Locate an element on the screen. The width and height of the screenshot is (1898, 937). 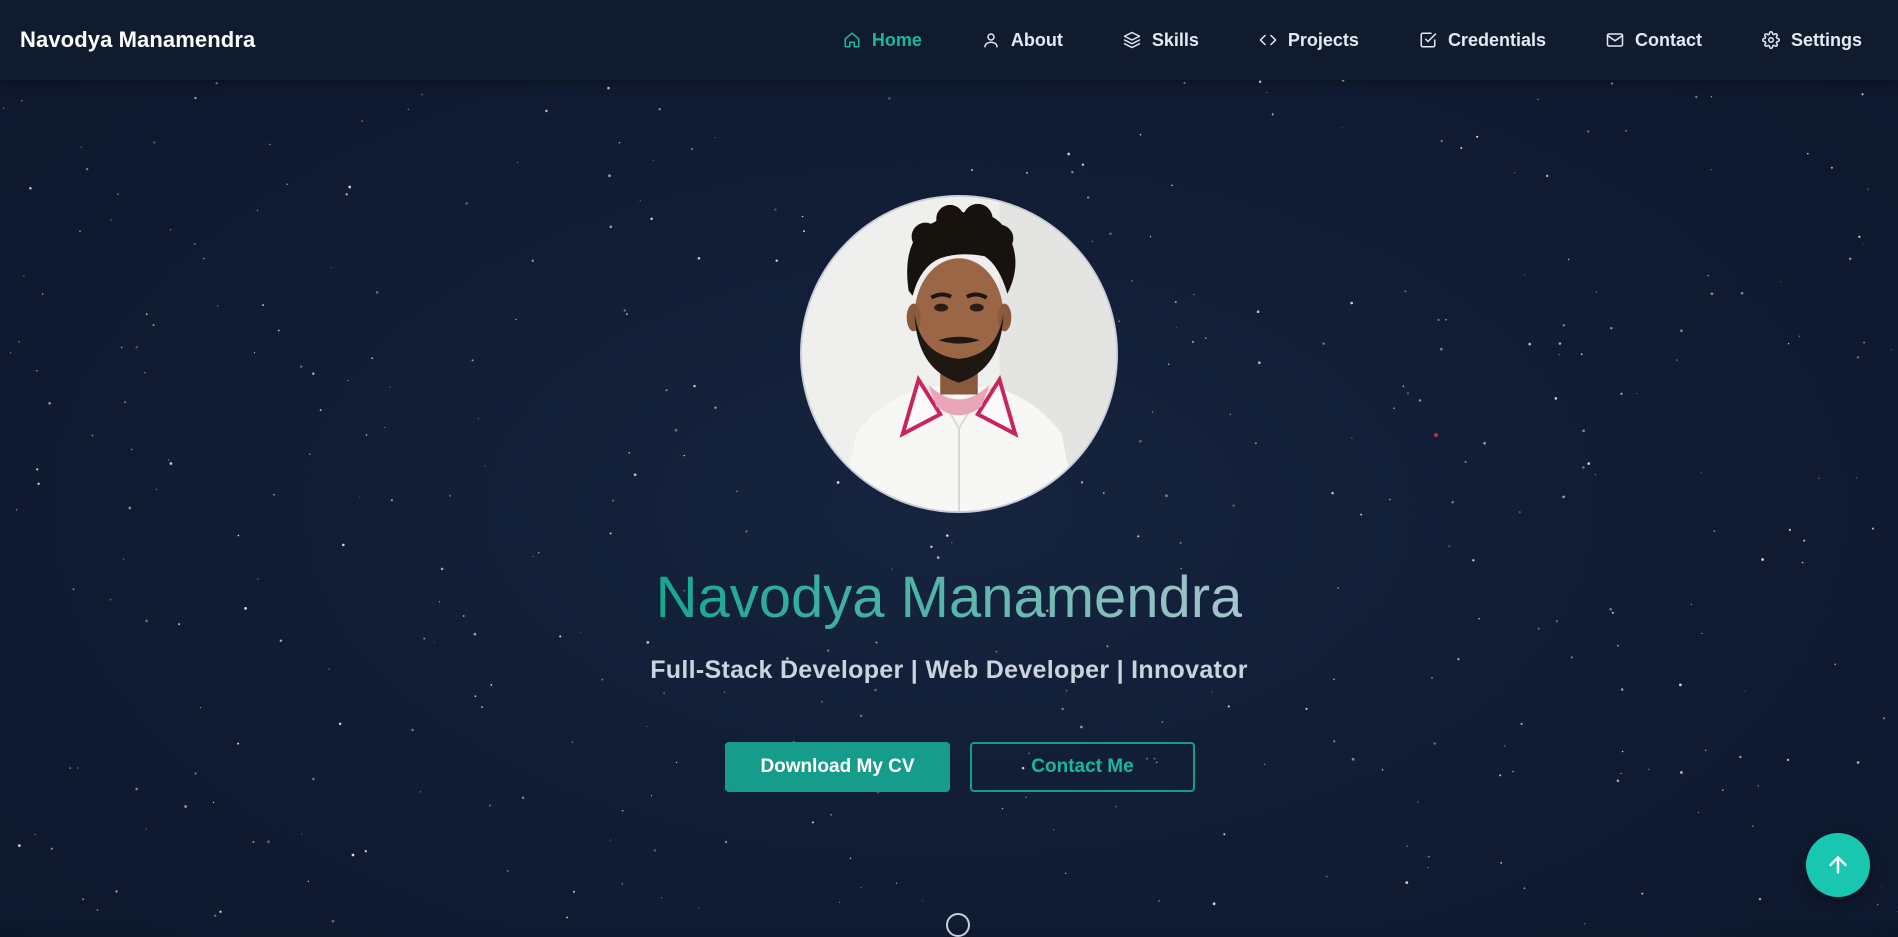
hero-name: Navodya Manamendra is located at coordinates (949, 598).